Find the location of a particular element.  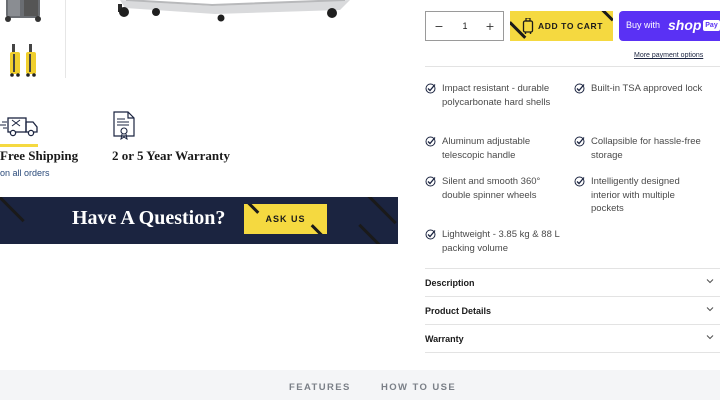

benefit-free-shipping: Free Shipping on all orders is located at coordinates (50, 144).